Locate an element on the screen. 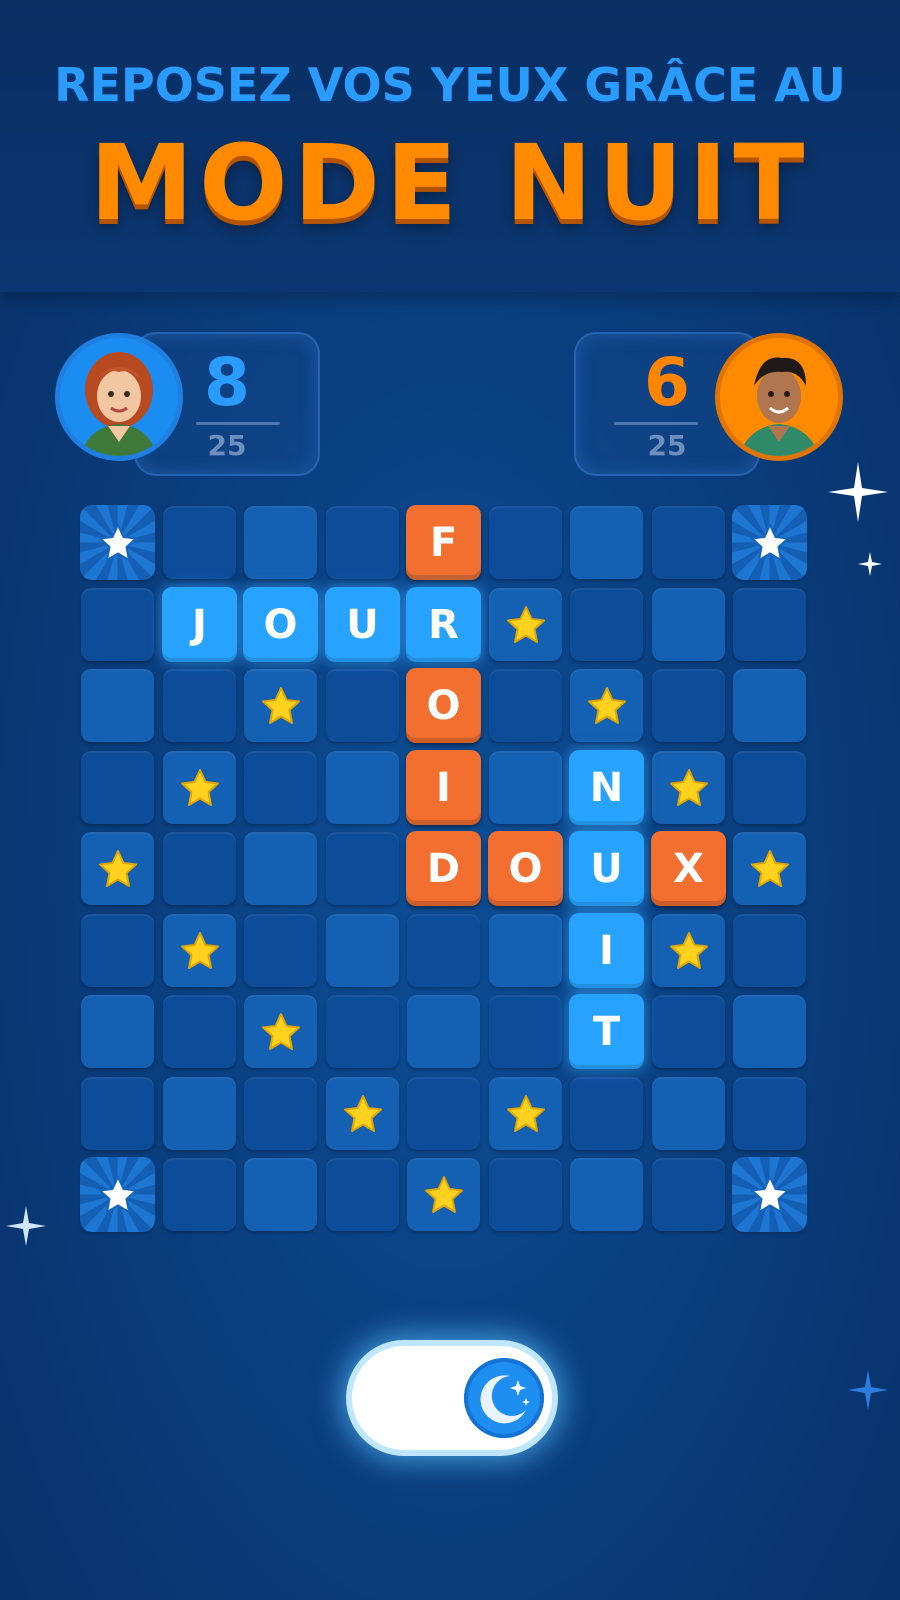 The height and width of the screenshot is (1600, 900). letter-tile: F is located at coordinates (443, 542).